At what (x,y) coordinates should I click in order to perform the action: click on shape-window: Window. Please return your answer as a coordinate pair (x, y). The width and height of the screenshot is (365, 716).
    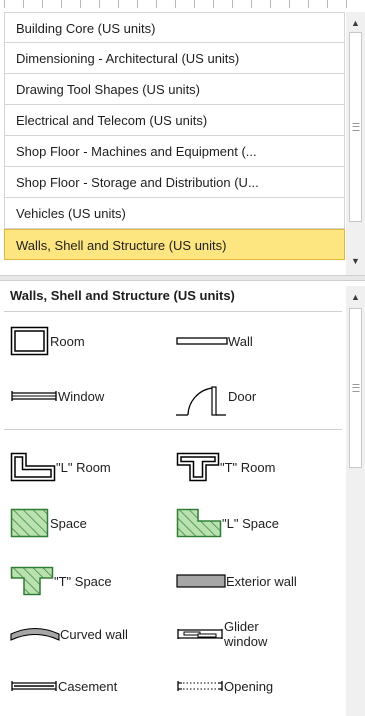
    Looking at the image, I should click on (57, 396).